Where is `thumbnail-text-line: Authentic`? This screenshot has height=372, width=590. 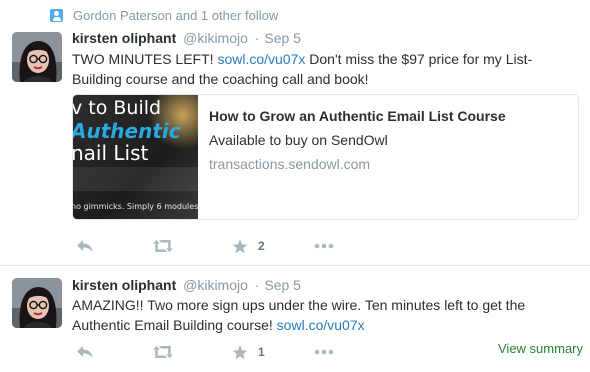
thumbnail-text-line: Authentic is located at coordinates (127, 131).